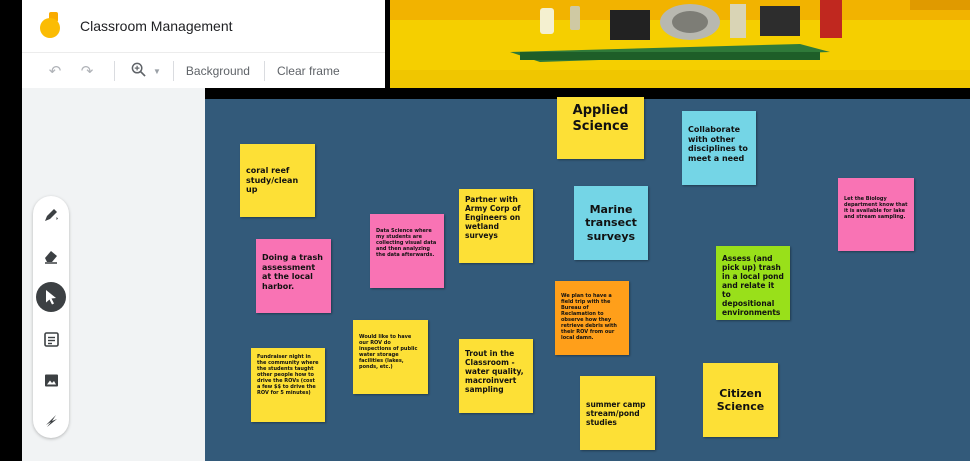  What do you see at coordinates (617, 413) in the screenshot?
I see `sticky-note: summer camp stream/pond studies` at bounding box center [617, 413].